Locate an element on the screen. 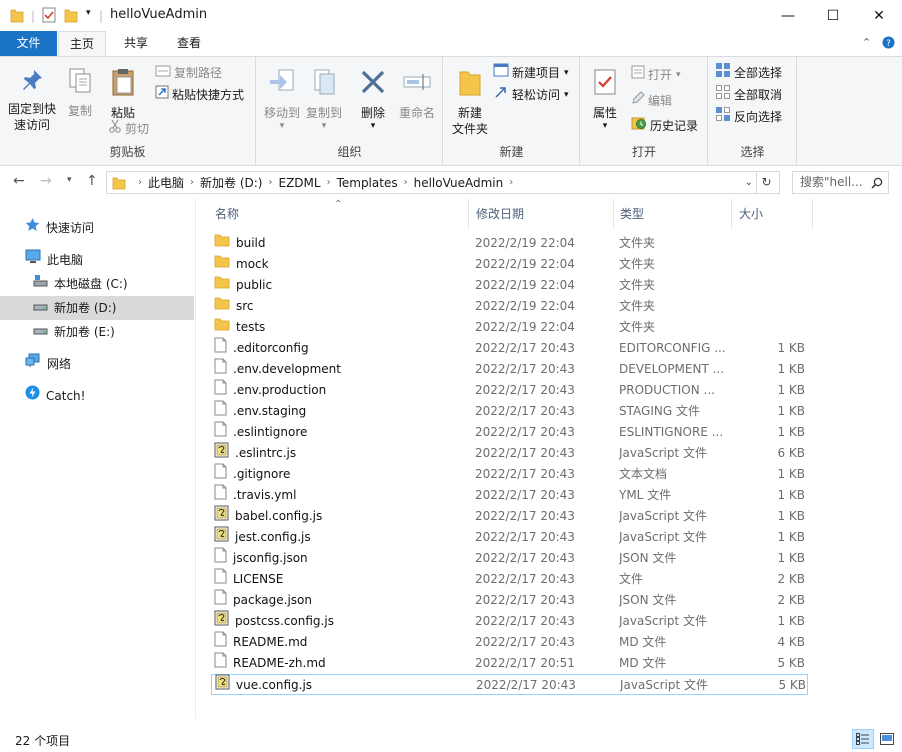 The height and width of the screenshot is (752, 902). breadcrumb-drive-d: 新加卷 (D:) is located at coordinates (231, 182).